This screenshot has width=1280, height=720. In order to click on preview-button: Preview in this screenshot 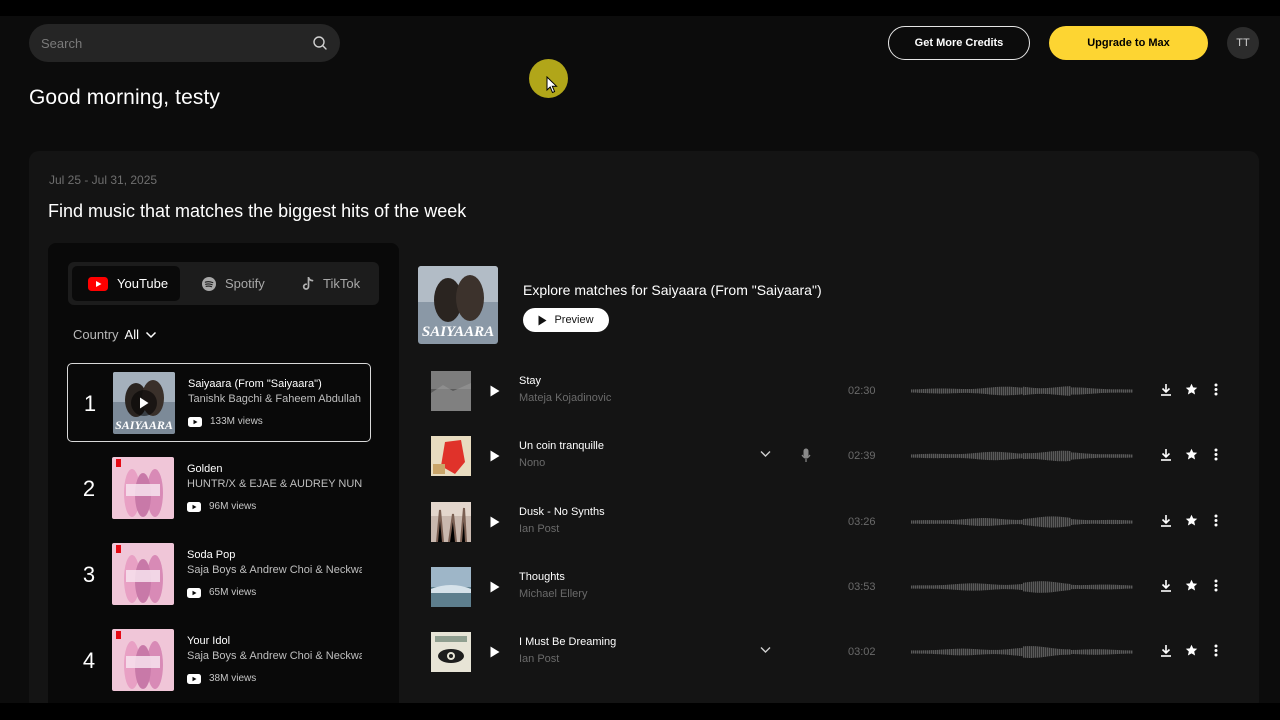, I will do `click(566, 320)`.